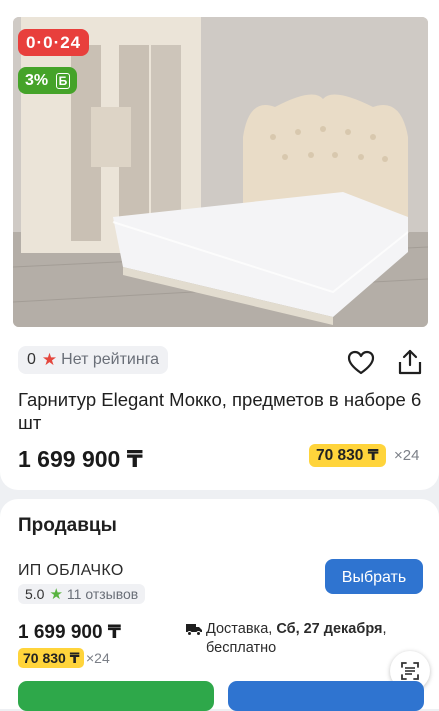  Describe the element at coordinates (194, 630) in the screenshot. I see `truck-icon` at that location.